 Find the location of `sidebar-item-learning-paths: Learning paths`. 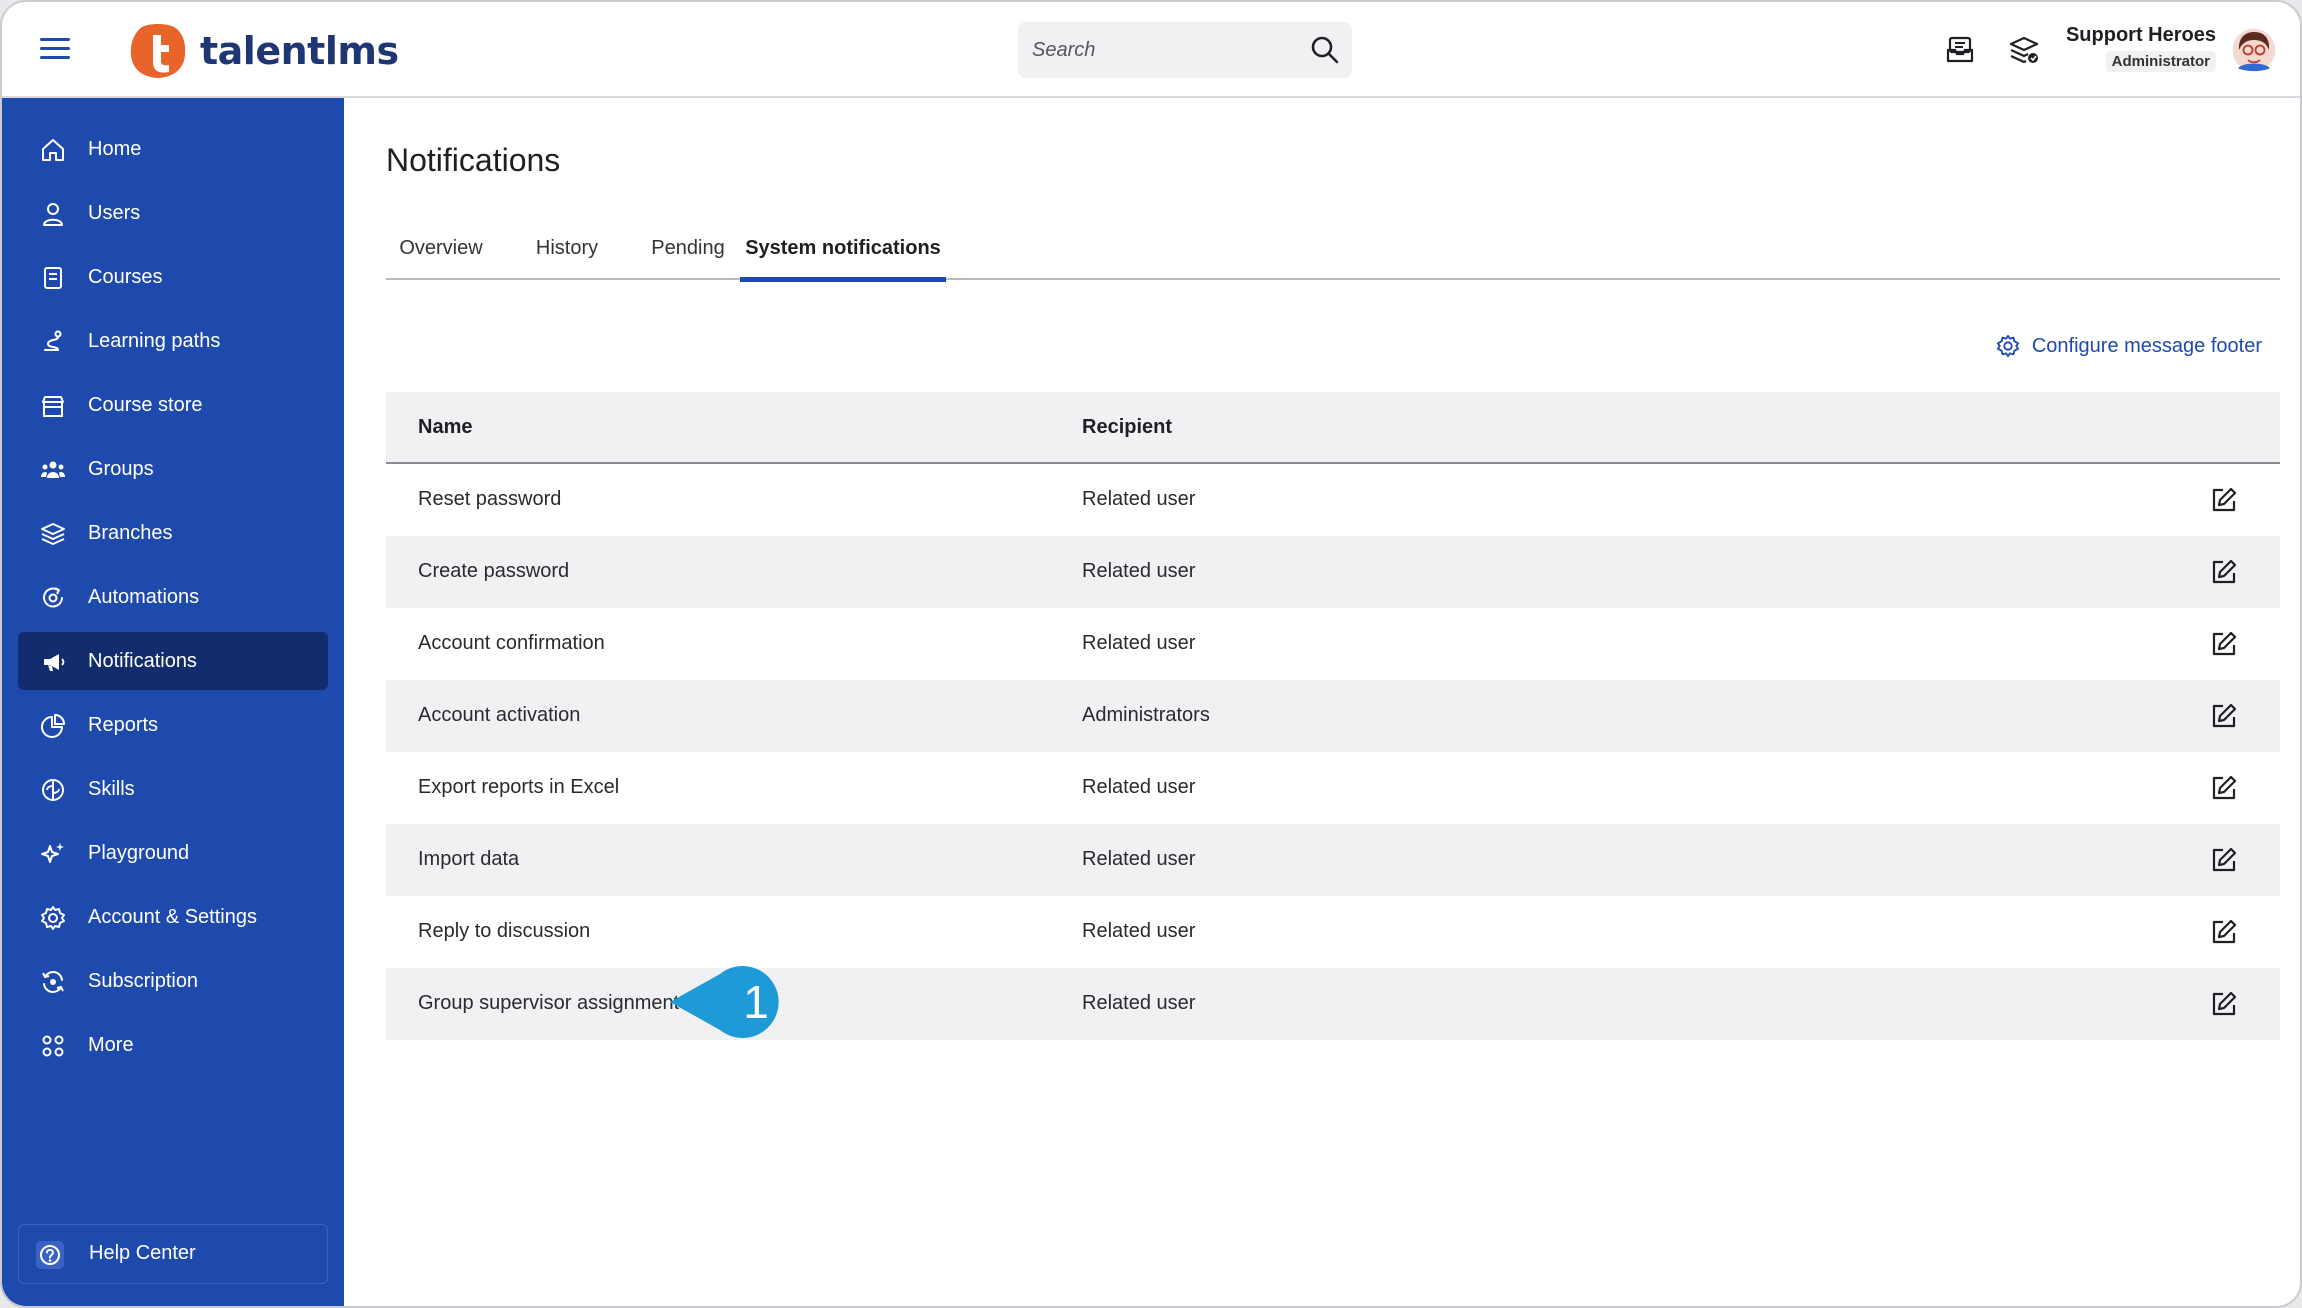

sidebar-item-learning-paths: Learning paths is located at coordinates (173, 341).